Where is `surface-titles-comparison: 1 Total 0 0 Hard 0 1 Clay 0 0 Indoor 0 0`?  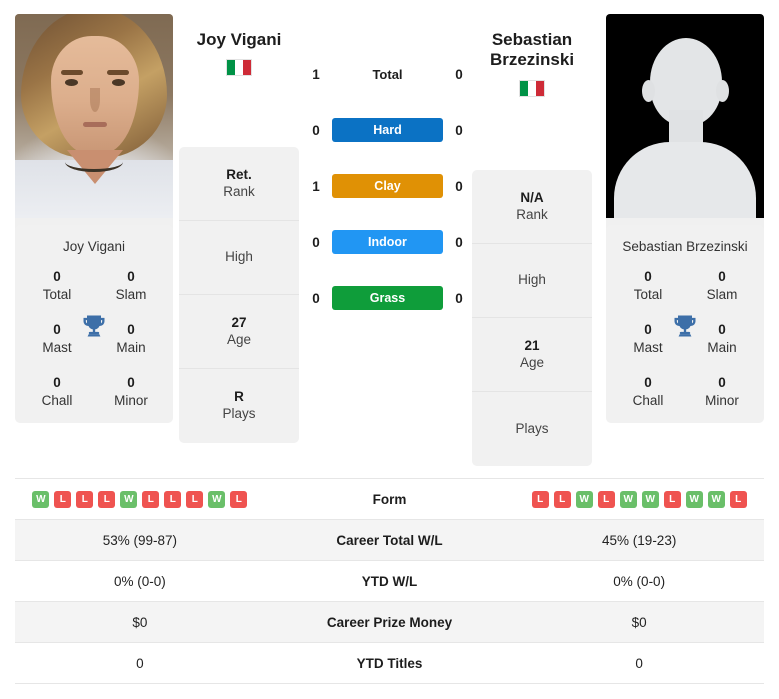
surface-titles-comparison: 1 Total 0 0 Hard 0 1 Clay 0 0 Indoor 0 0 is located at coordinates (387, 186).